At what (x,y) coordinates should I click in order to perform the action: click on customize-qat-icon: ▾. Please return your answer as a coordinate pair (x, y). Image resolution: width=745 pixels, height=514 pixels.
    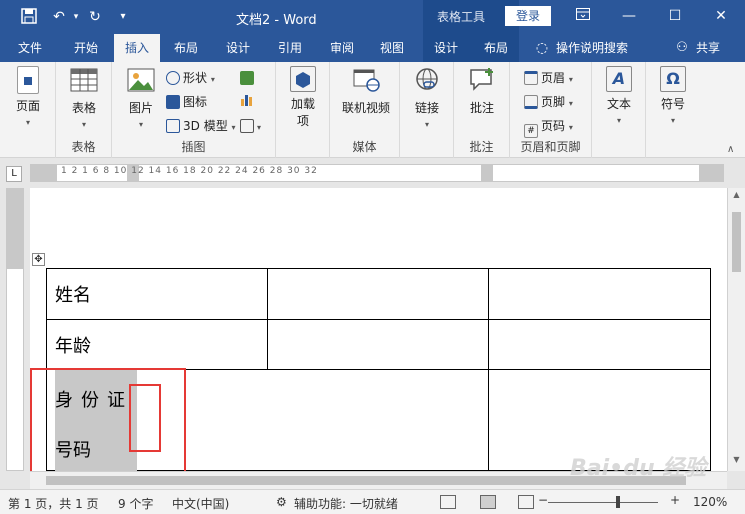
    Looking at the image, I should click on (123, 17).